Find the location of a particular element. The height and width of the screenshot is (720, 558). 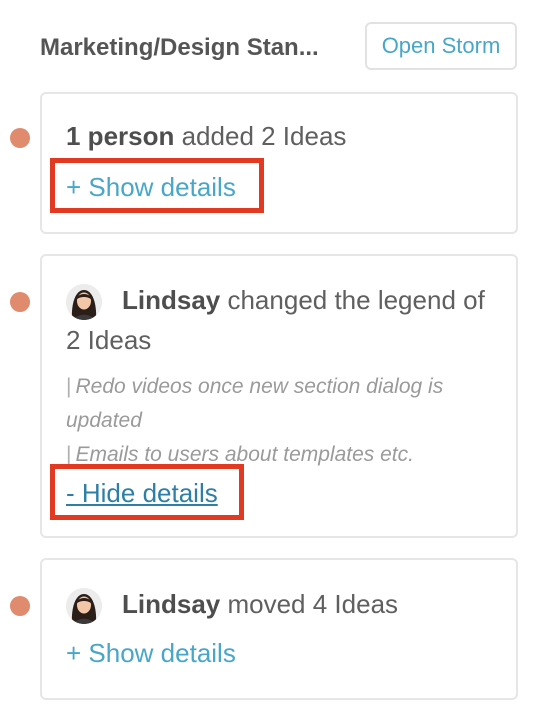

open-storm-button: Open Storm is located at coordinates (441, 46).